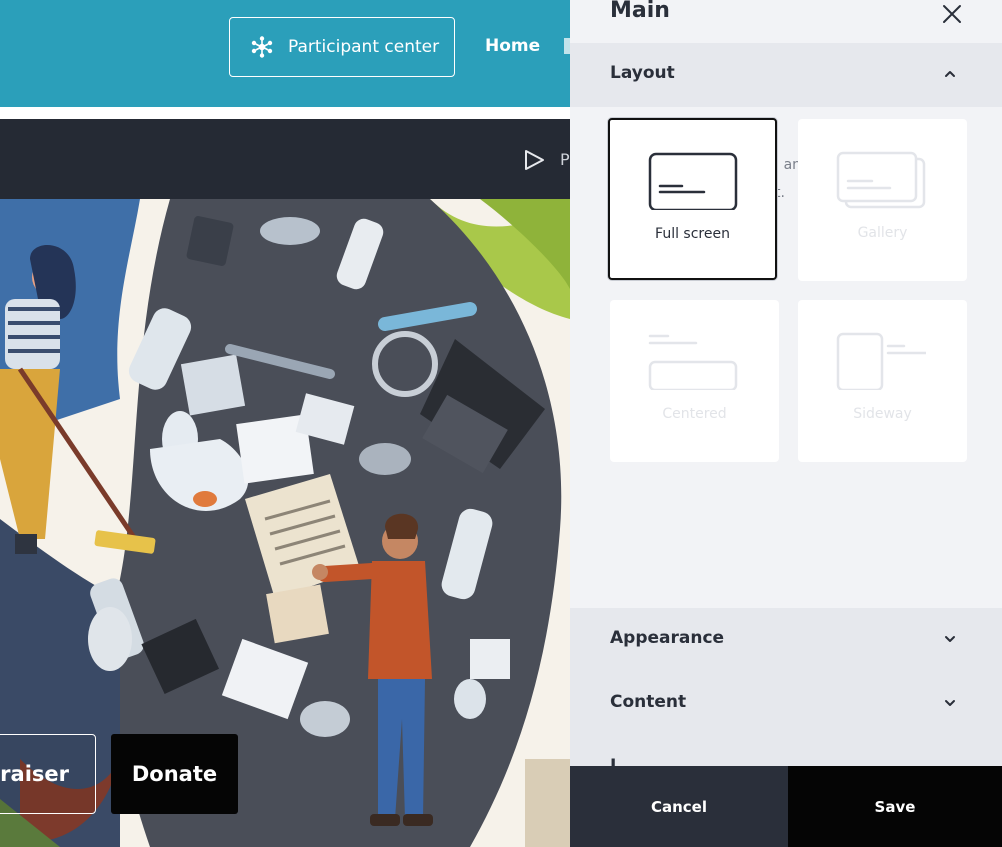 Image resolution: width=1002 pixels, height=847 pixels. I want to click on fundraiser-button: draiser, so click(48, 774).